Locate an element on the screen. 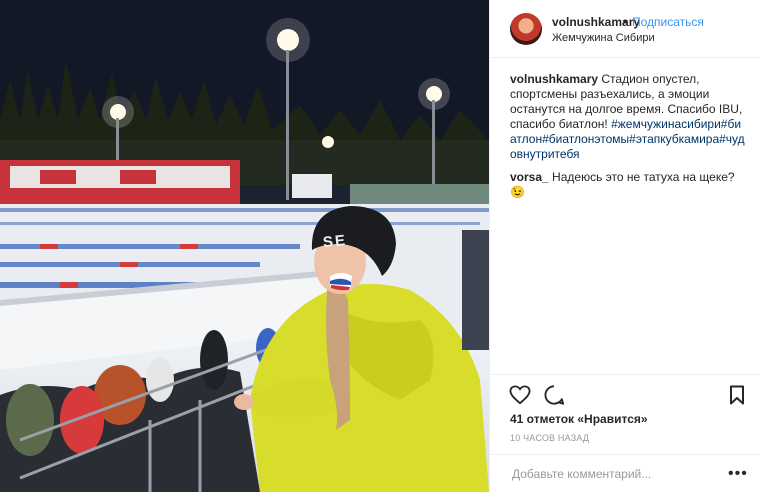 This screenshot has height=492, width=760. avatar is located at coordinates (526, 29).